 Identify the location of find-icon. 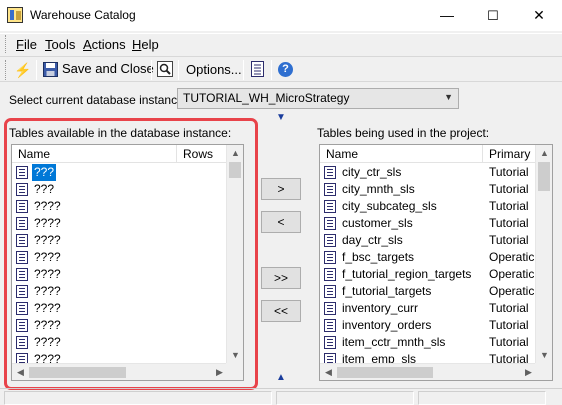
(165, 69).